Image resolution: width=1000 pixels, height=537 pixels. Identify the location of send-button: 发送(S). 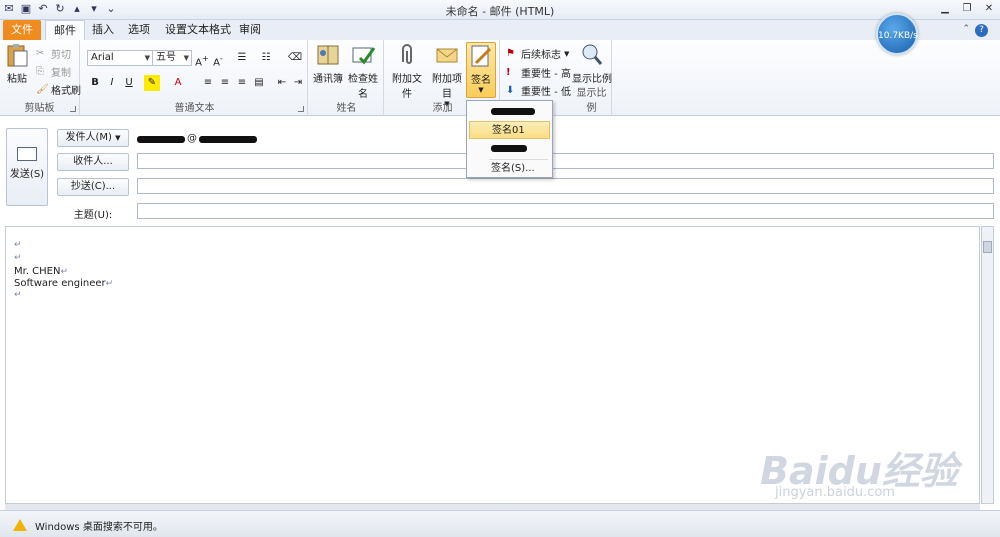
(27, 167).